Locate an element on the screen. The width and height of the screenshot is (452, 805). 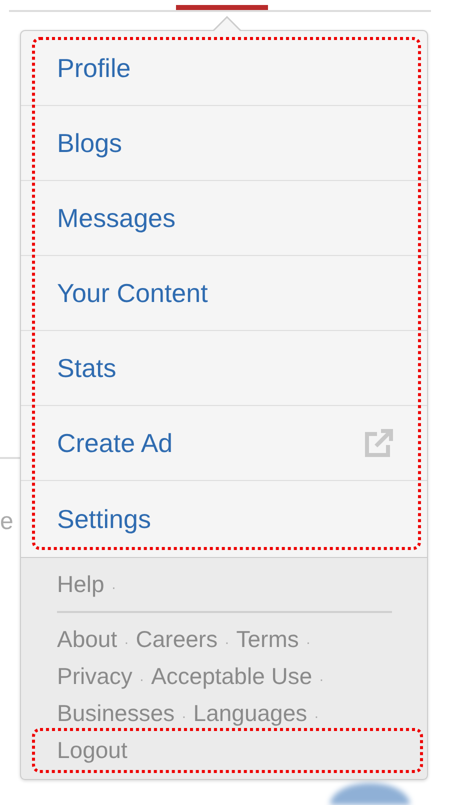
background-text: e is located at coordinates (7, 522).